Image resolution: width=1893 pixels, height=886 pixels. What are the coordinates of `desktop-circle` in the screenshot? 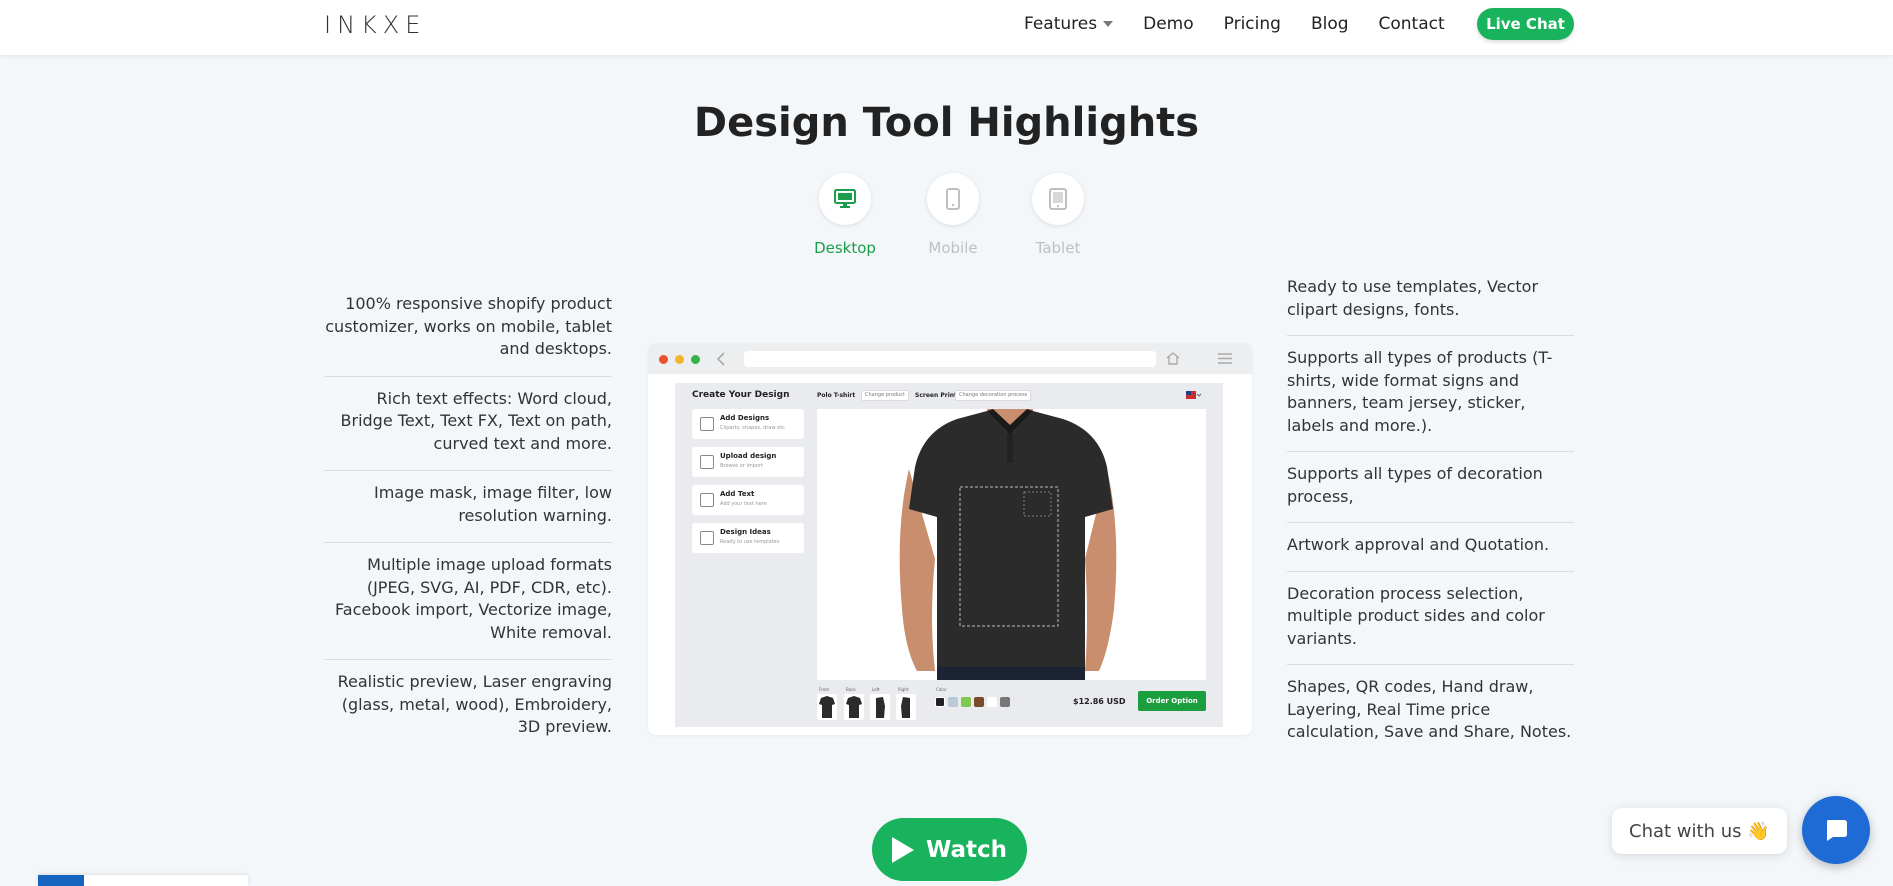 It's located at (845, 199).